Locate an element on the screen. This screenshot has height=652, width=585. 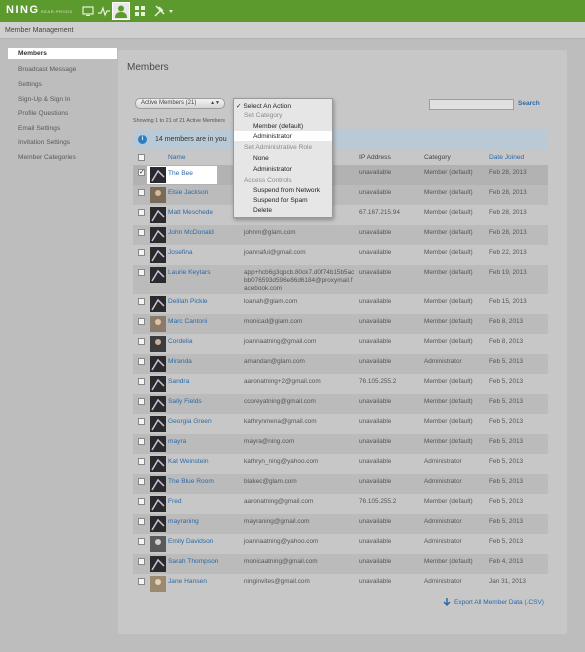
member-filter-select: Active Members (21) ▲▼ is located at coordinates (180, 103).